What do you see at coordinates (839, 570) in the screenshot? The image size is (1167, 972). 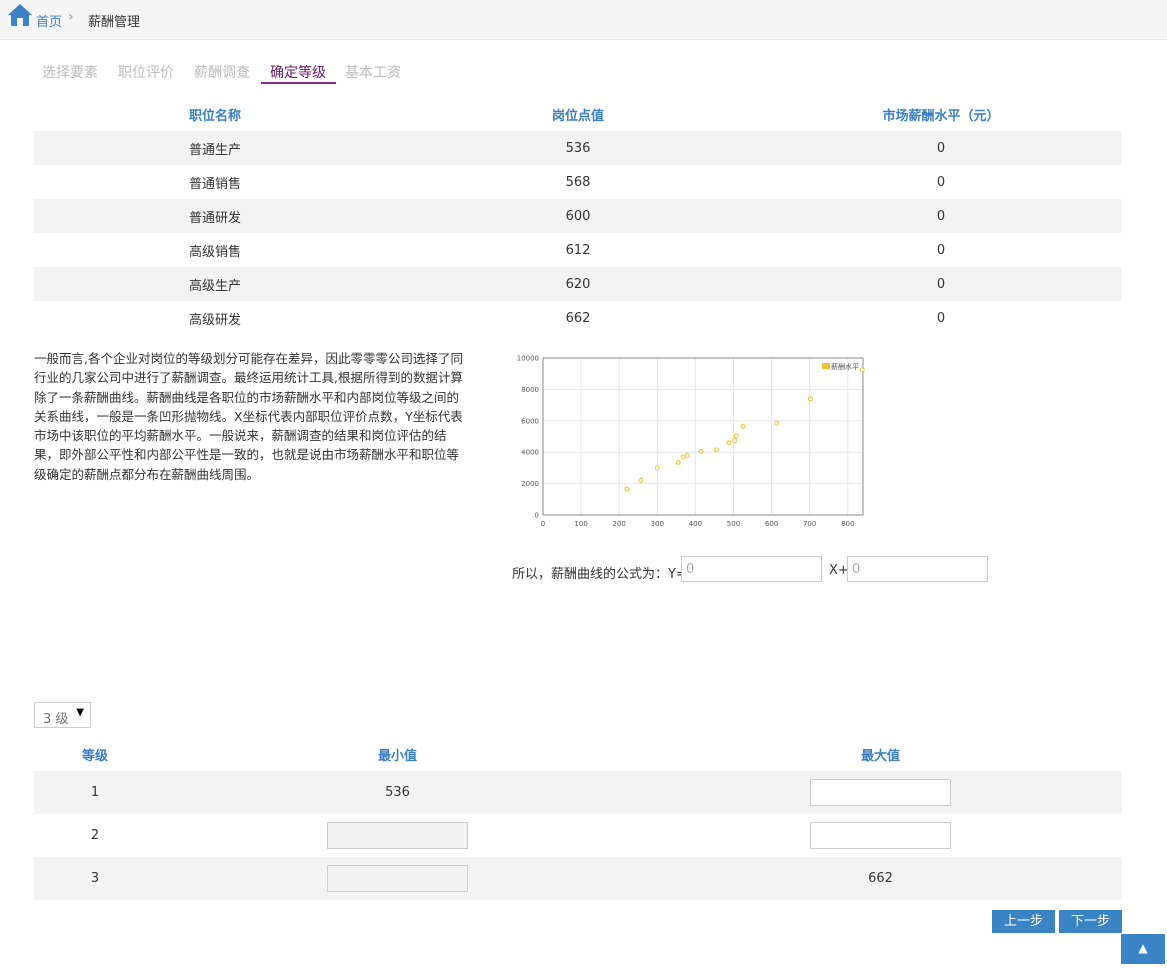 I see `formula-x-label: X+` at bounding box center [839, 570].